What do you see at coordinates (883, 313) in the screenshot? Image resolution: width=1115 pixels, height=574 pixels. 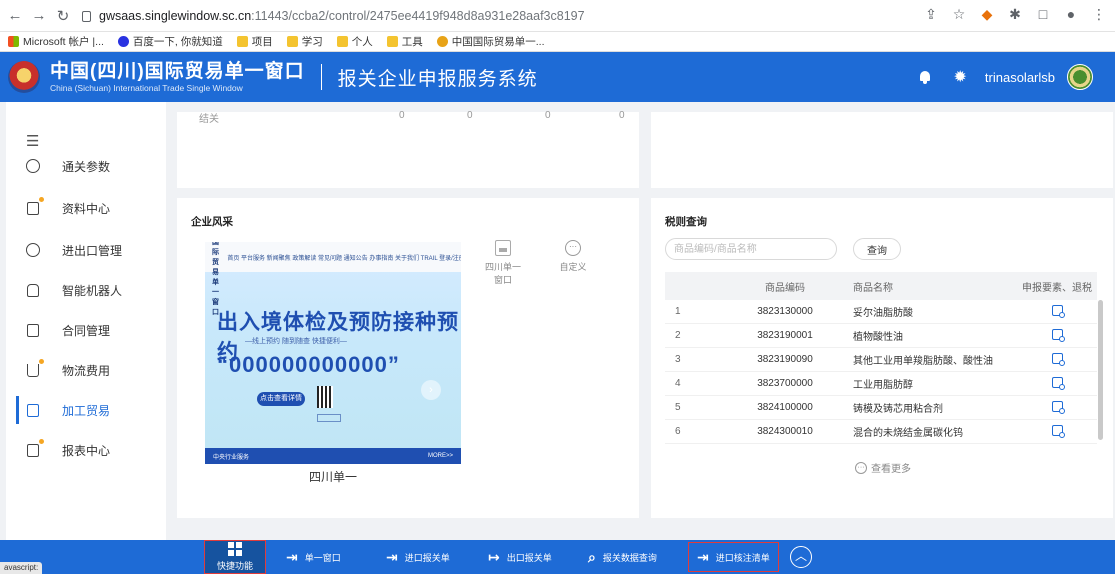 I see `commodity-name: 妥尔油脂肪酸` at bounding box center [883, 313].